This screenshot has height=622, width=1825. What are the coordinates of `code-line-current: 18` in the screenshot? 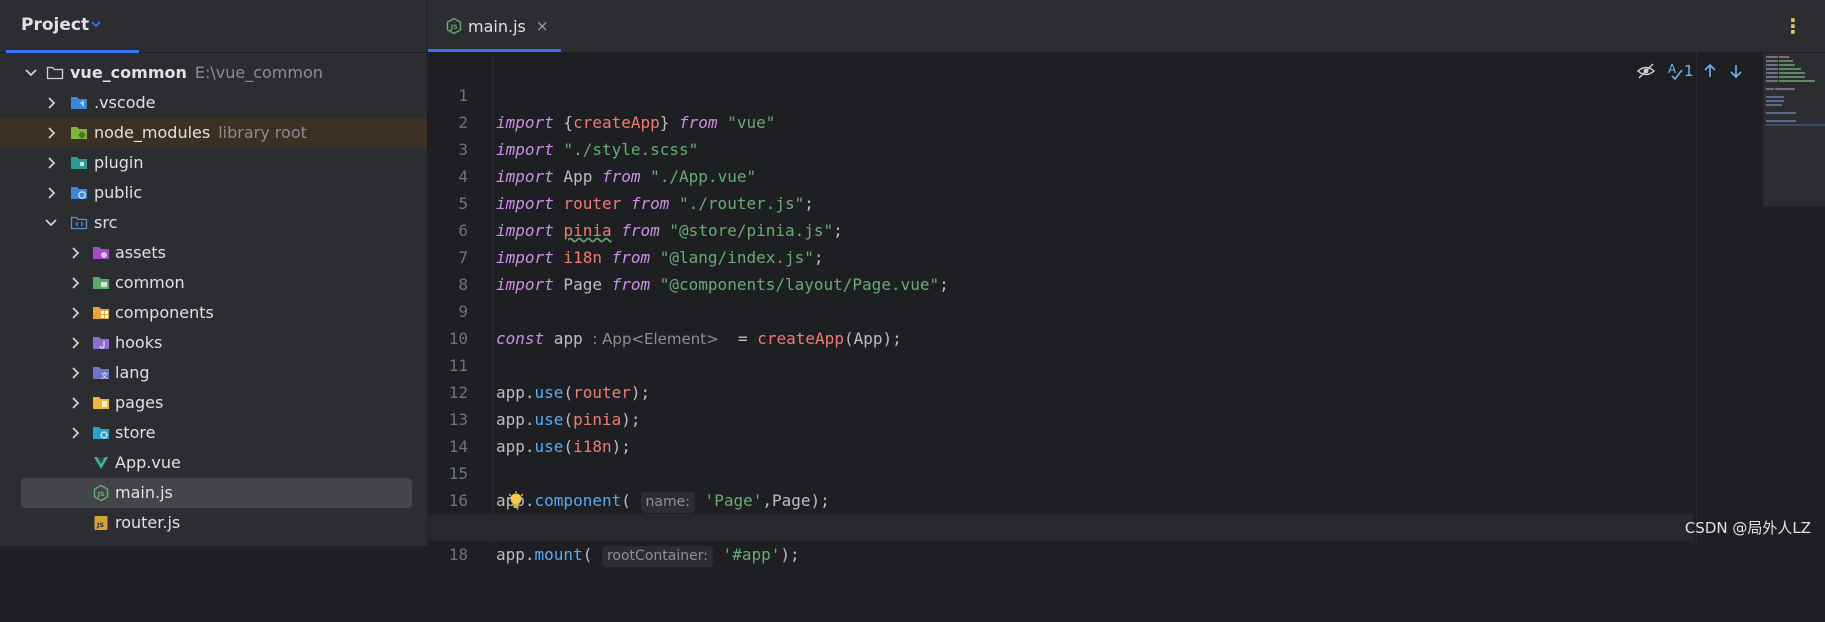 It's located at (1060, 539).